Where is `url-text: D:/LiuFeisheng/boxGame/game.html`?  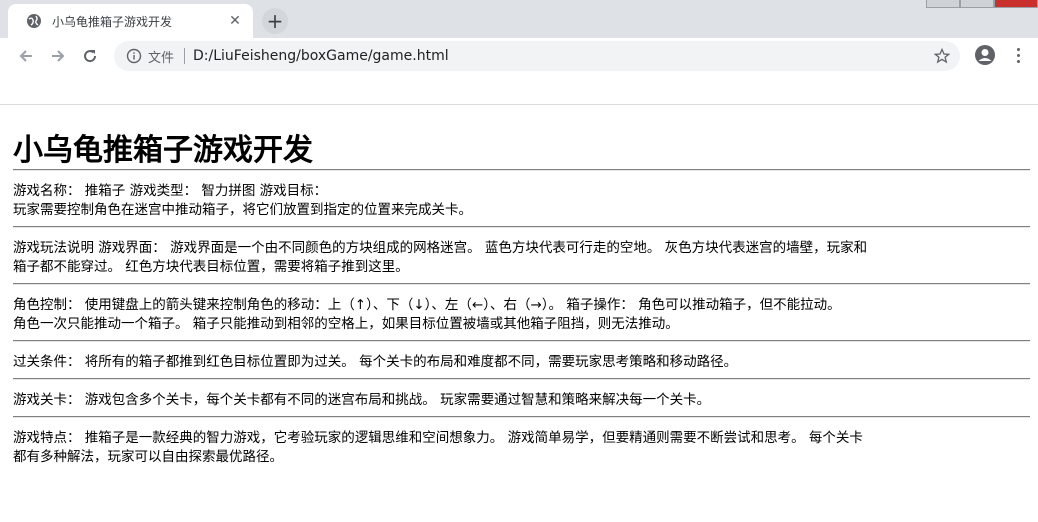
url-text: D:/LiuFeisheng/boxGame/game.html is located at coordinates (321, 56).